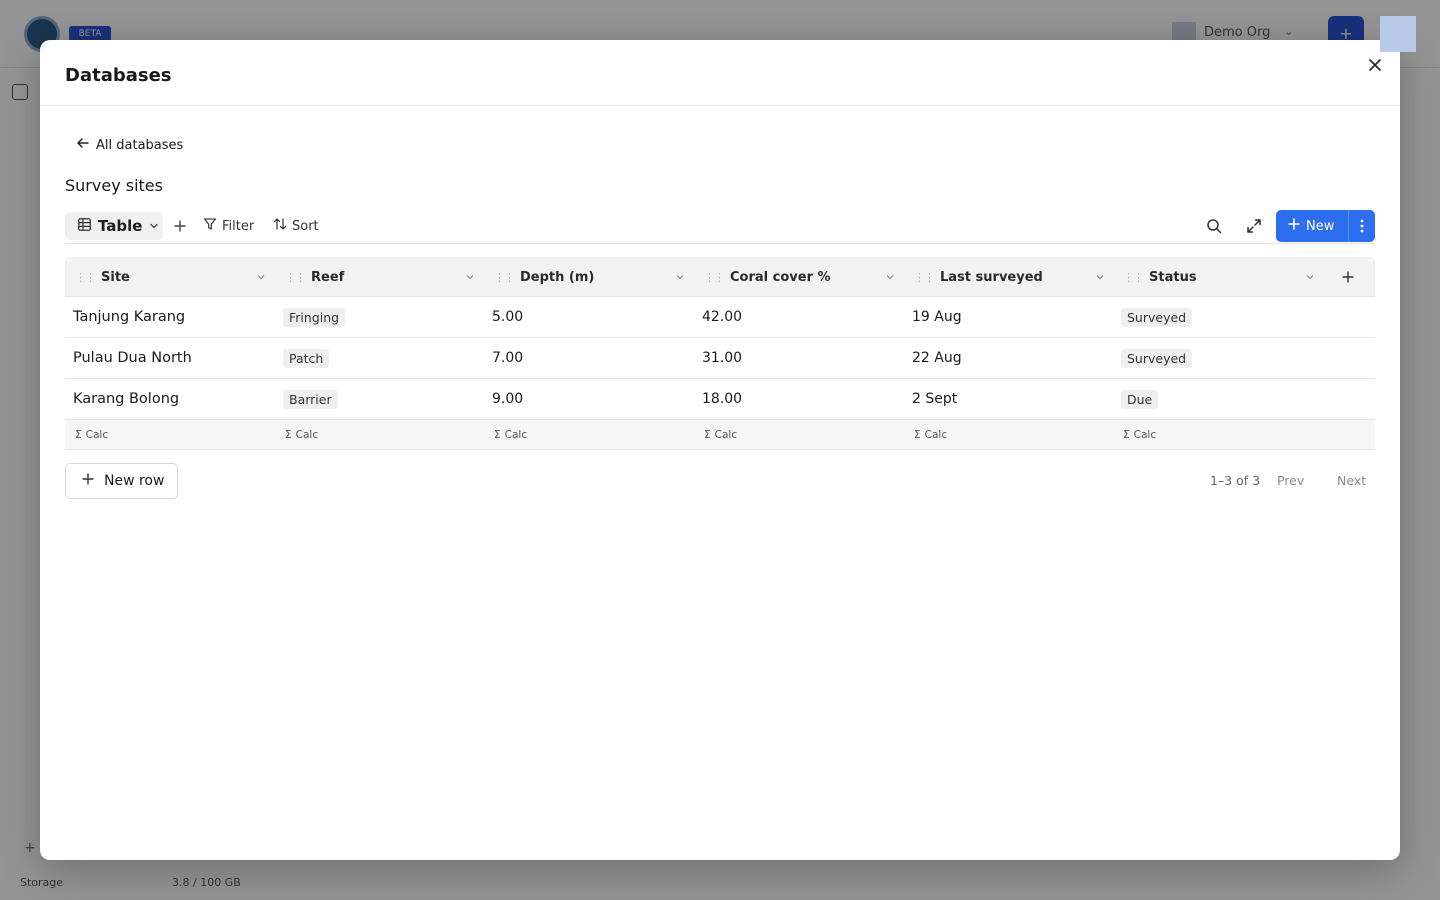 Image resolution: width=1440 pixels, height=900 pixels. I want to click on cell-site: Pulau Dua North, so click(132, 358).